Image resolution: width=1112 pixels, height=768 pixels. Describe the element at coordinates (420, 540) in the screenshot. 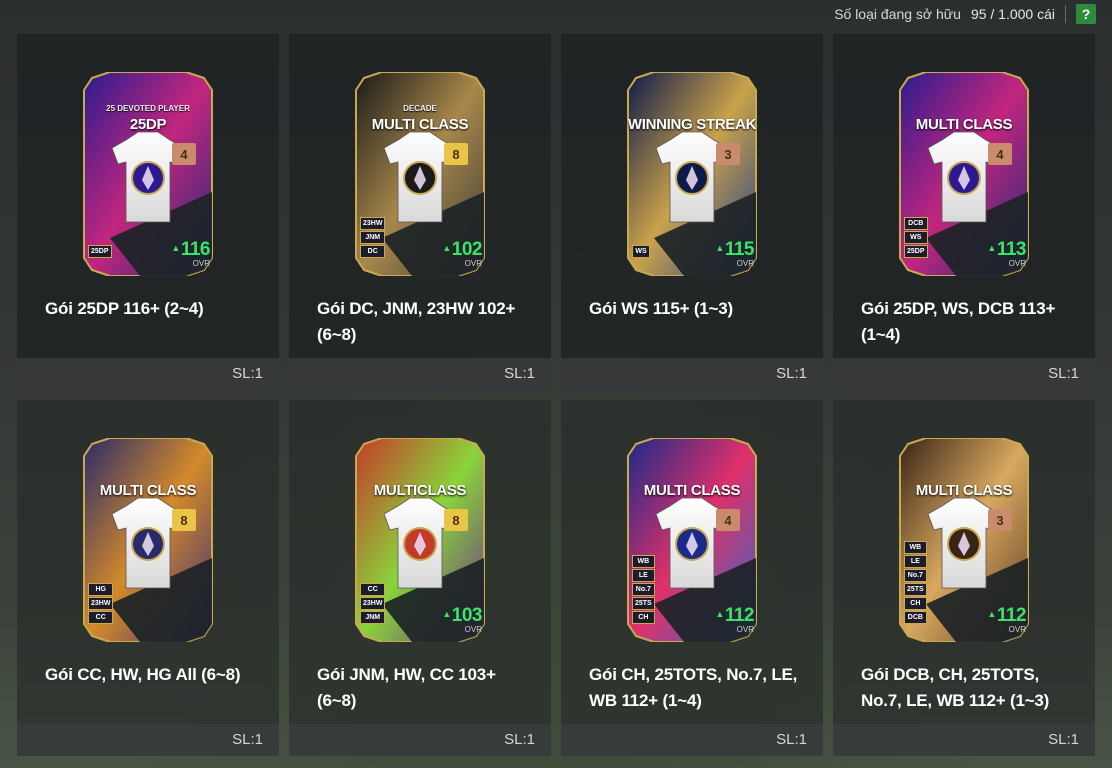

I see `pack-image: MULTICLASS 8 103OVR CC23HWJNM` at that location.